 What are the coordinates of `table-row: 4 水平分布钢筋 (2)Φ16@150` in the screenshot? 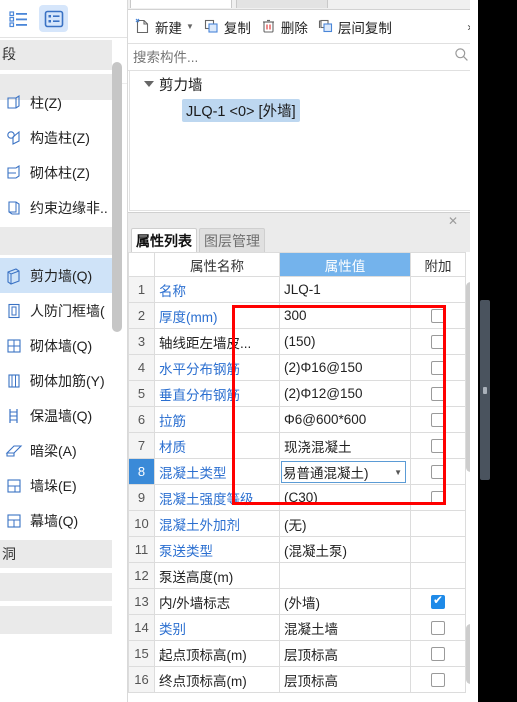 It's located at (297, 367).